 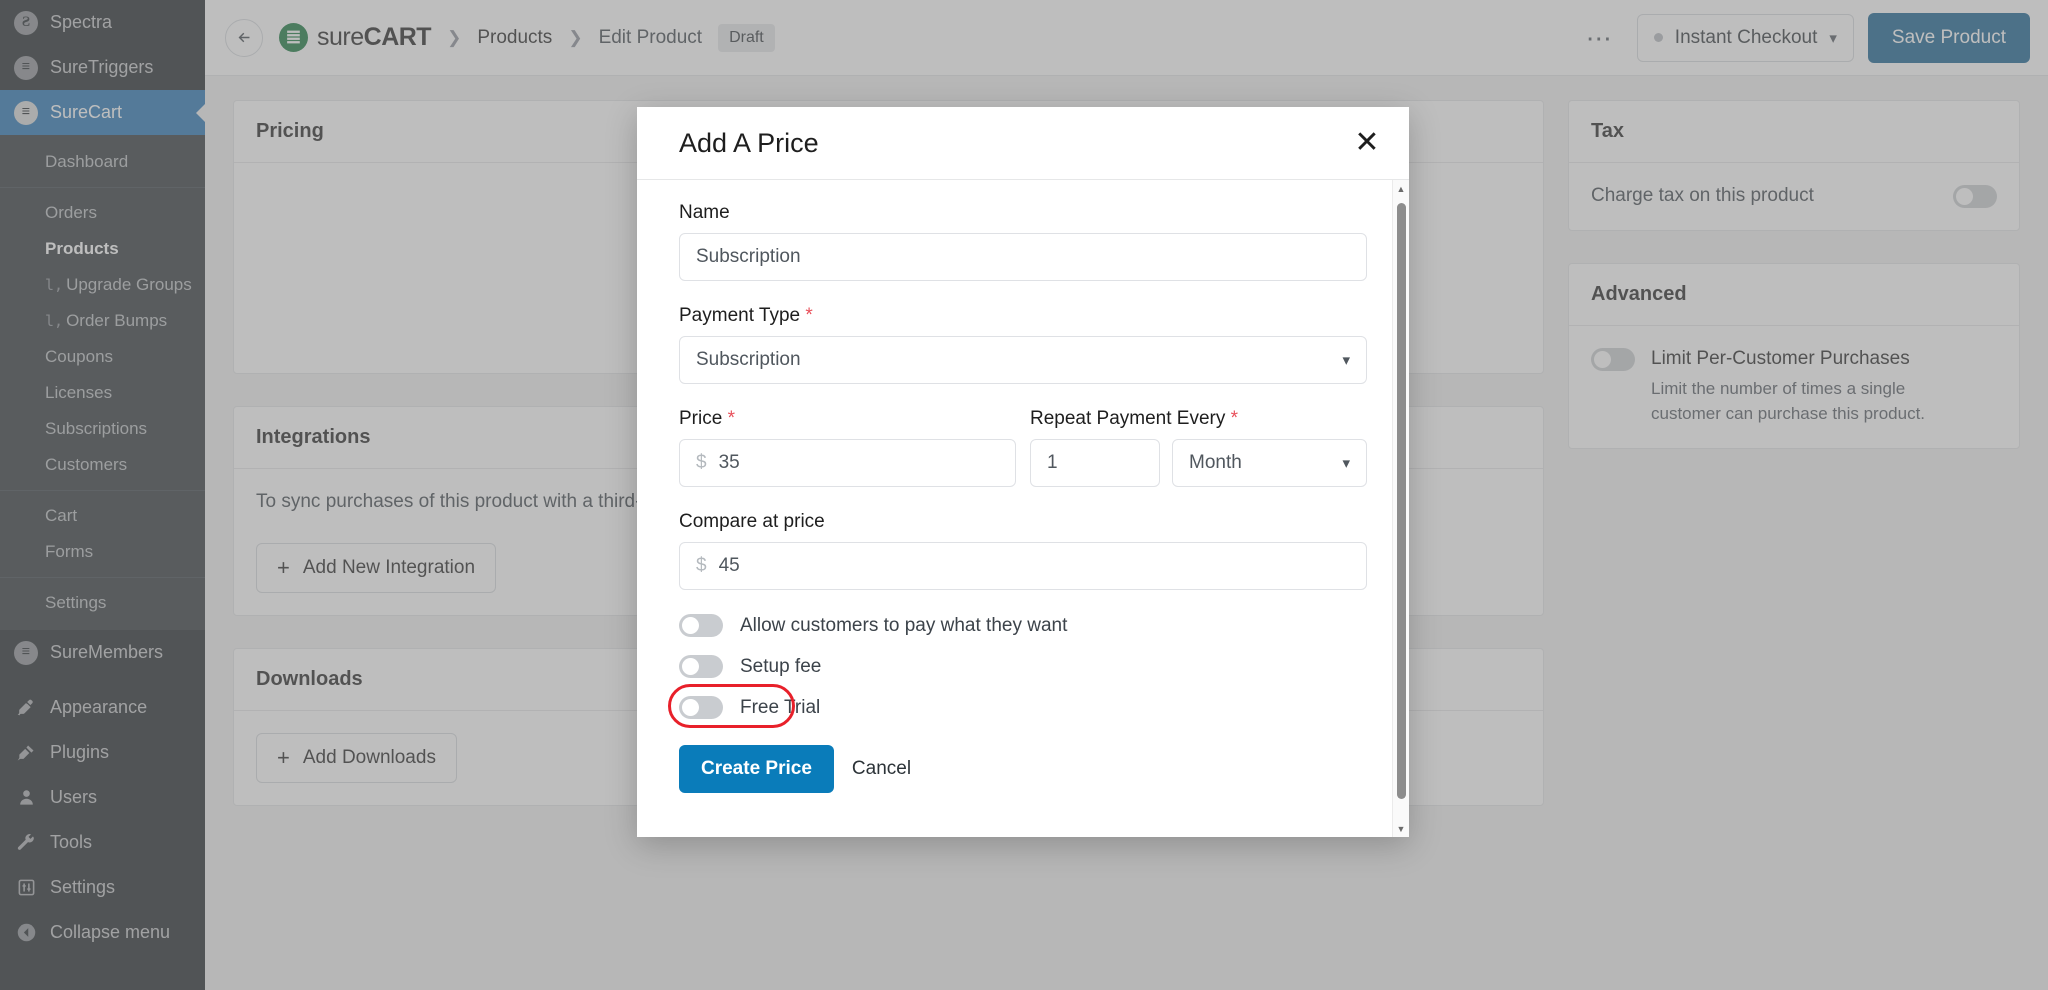 What do you see at coordinates (752, 521) in the screenshot?
I see `compare-at-price-label: Compare at price` at bounding box center [752, 521].